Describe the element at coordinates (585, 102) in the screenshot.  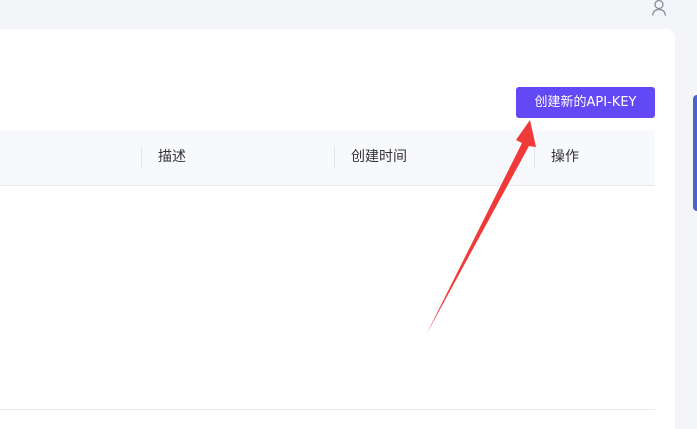
I see `create-api-key-button: 创建新的API-KEY` at that location.